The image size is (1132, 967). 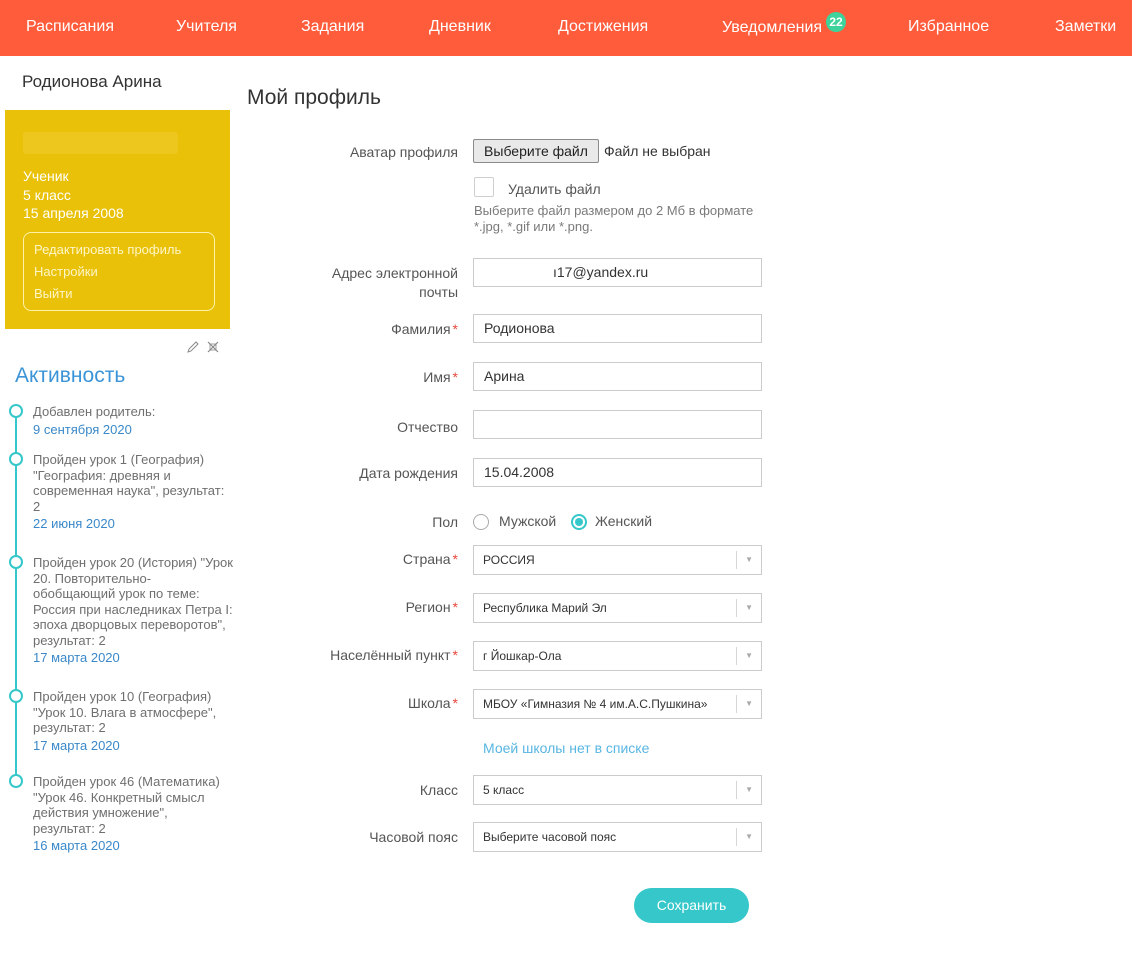 I want to click on country-select: РОССИЯ ▼, so click(x=617, y=560).